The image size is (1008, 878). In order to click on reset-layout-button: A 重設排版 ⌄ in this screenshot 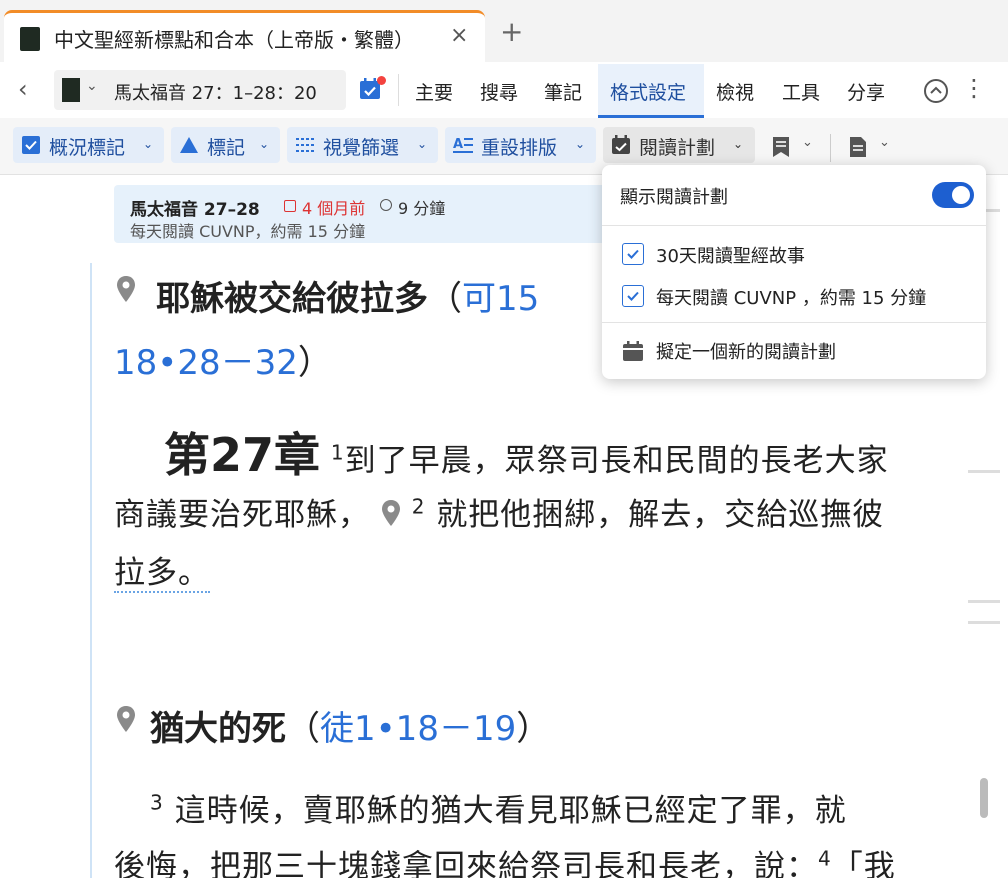, I will do `click(520, 145)`.